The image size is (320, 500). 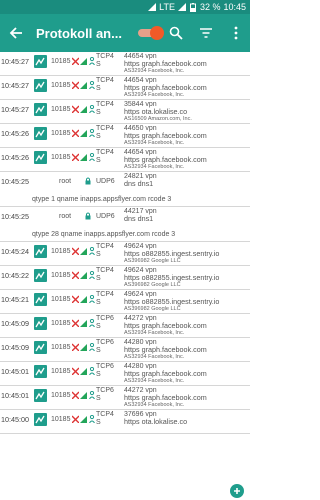 I want to click on filter-icon, so click(x=206, y=33).